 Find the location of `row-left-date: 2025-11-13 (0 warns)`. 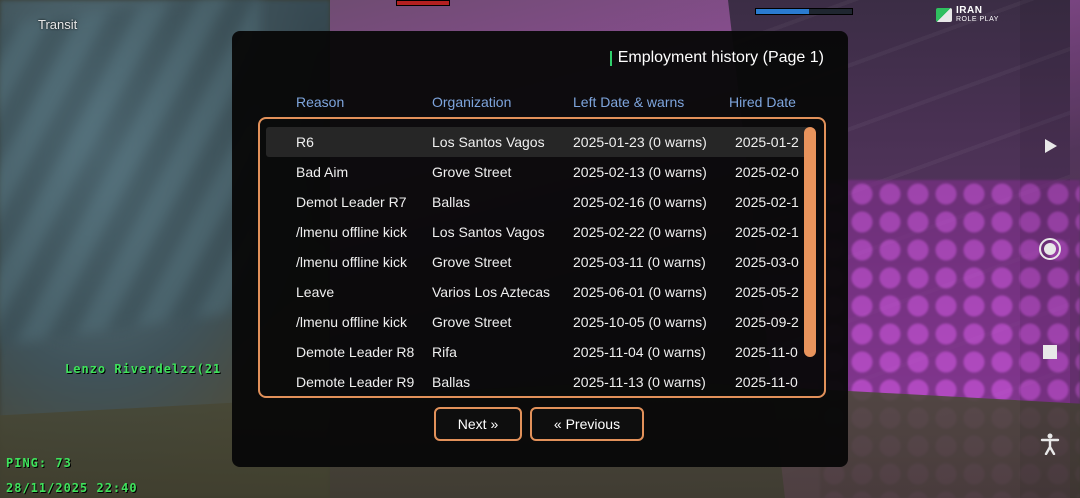

row-left-date: 2025-11-13 (0 warns) is located at coordinates (639, 382).